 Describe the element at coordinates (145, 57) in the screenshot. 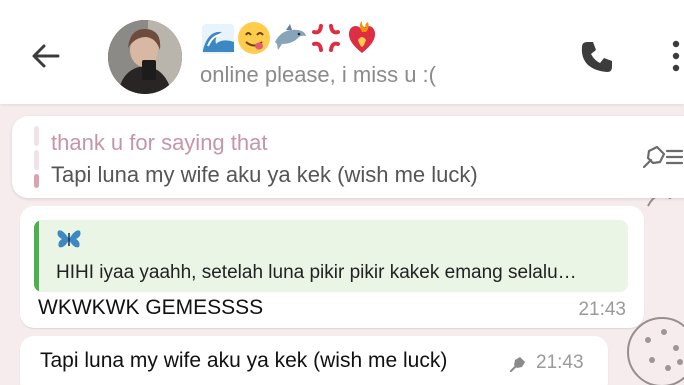

I see `contact-avatar` at that location.